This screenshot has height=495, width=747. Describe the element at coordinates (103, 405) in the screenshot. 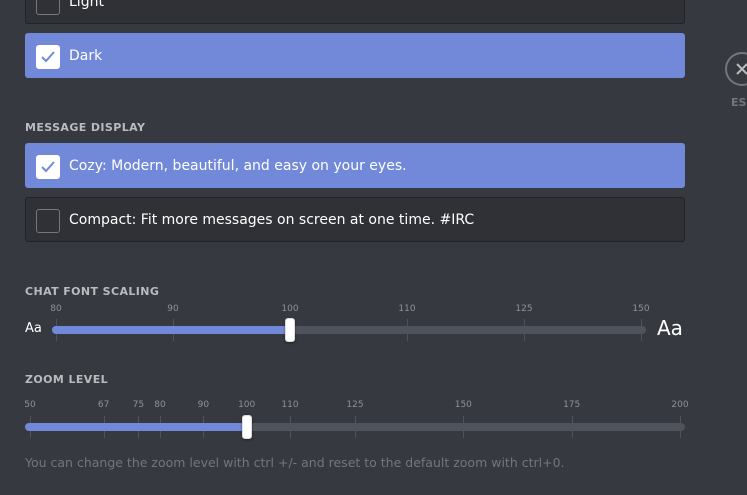

I see `slider-tick-label: 67` at that location.